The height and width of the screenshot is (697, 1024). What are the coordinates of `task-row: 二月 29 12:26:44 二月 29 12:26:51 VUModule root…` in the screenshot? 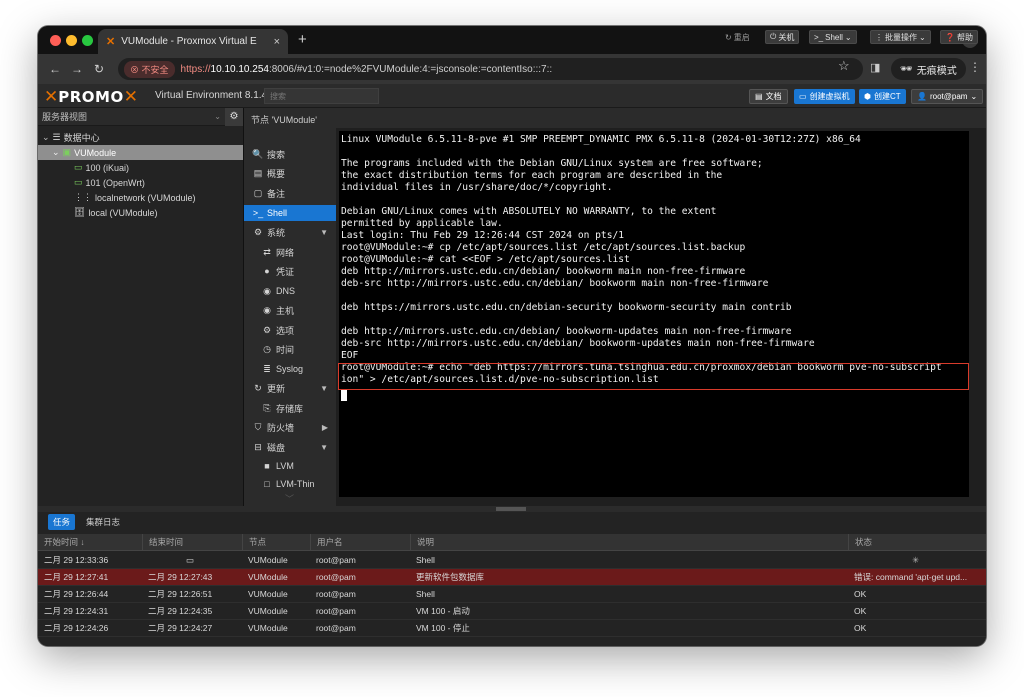 It's located at (512, 594).